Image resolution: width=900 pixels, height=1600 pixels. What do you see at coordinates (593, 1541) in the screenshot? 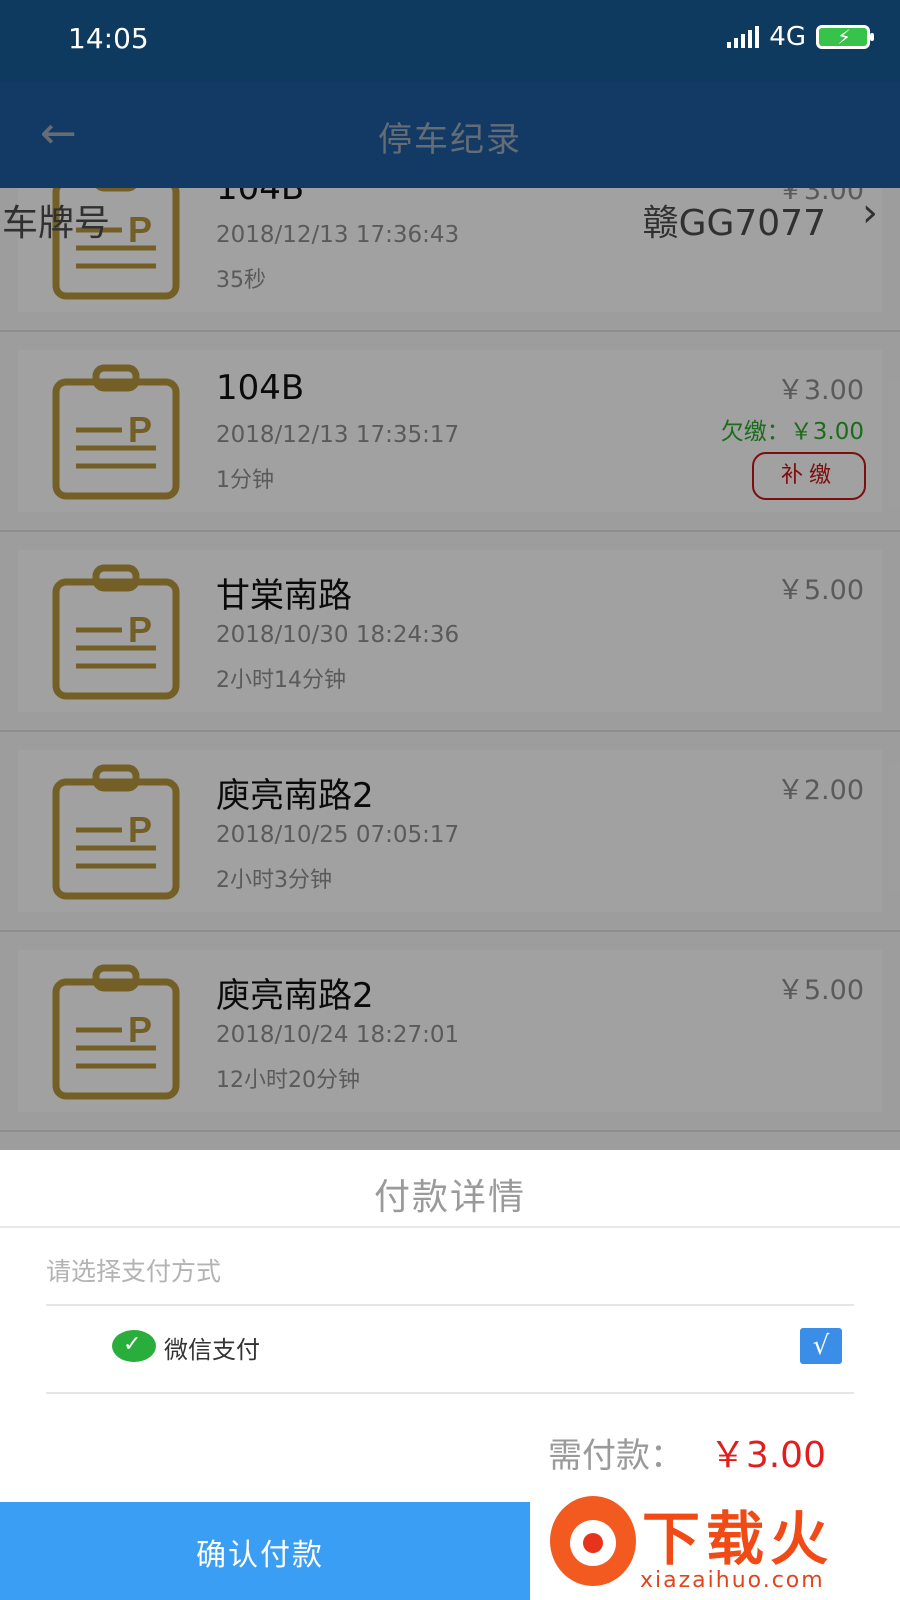
I see `flame-logo-icon` at bounding box center [593, 1541].